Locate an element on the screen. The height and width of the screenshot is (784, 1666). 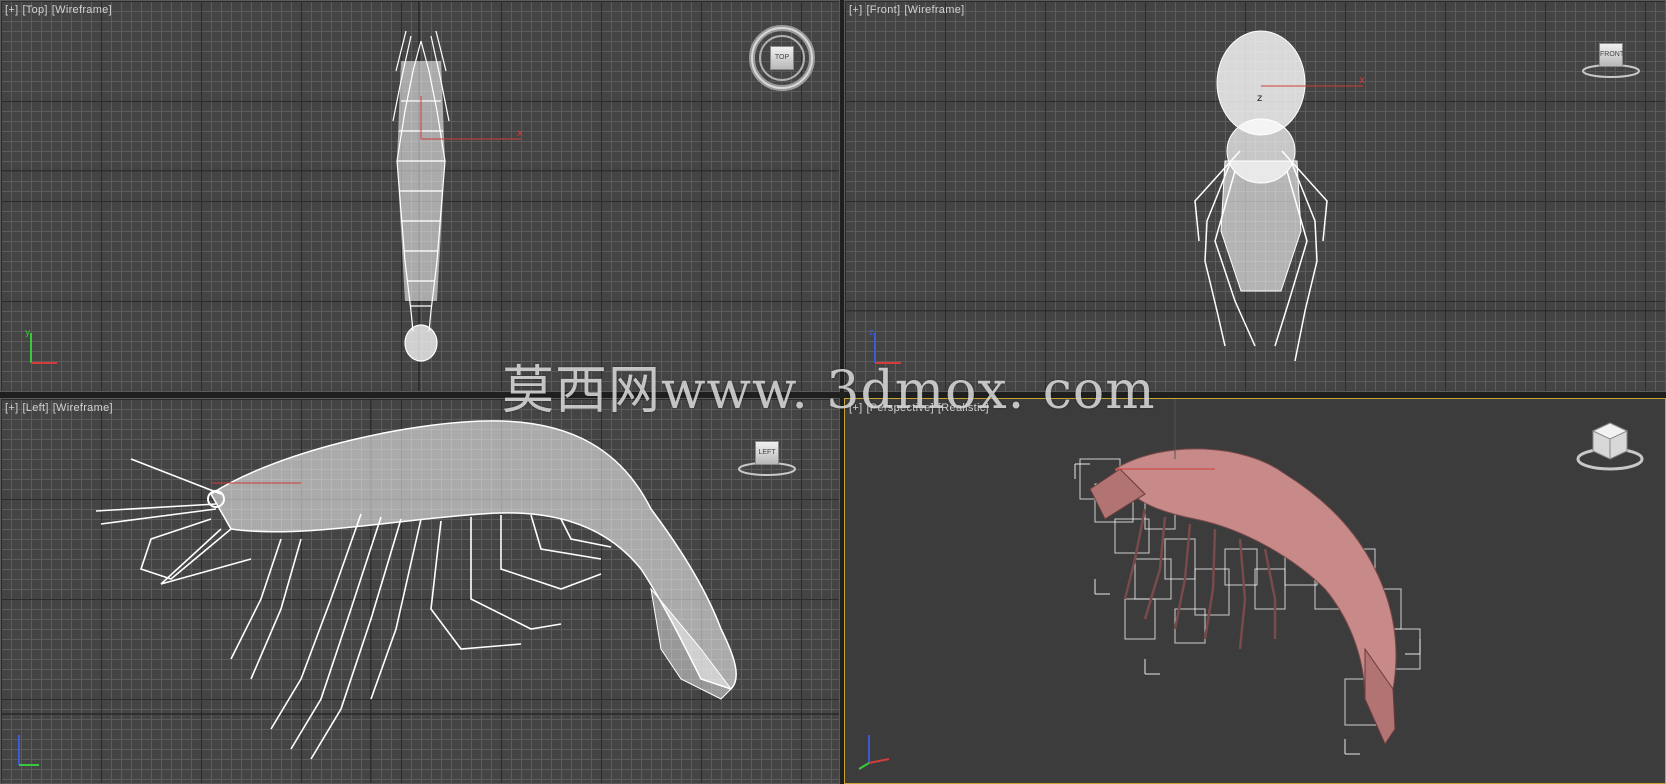
svg-text: y is located at coordinates (28, 333).